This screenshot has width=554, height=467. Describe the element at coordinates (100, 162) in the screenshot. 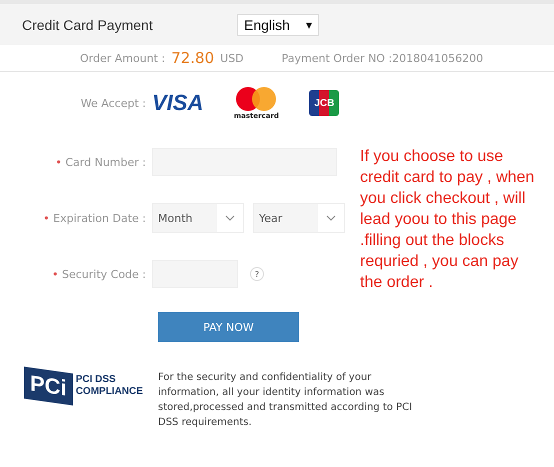

I see `field-label: • Card Number :` at that location.